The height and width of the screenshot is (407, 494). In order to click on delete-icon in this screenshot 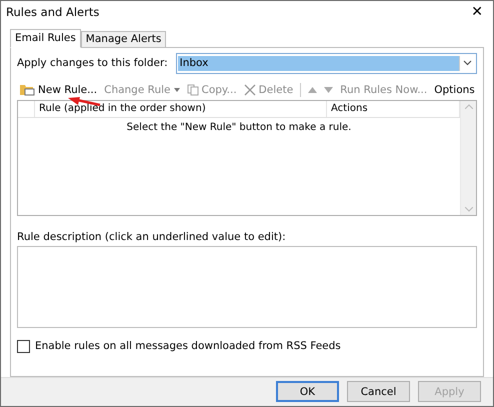, I will do `click(250, 90)`.